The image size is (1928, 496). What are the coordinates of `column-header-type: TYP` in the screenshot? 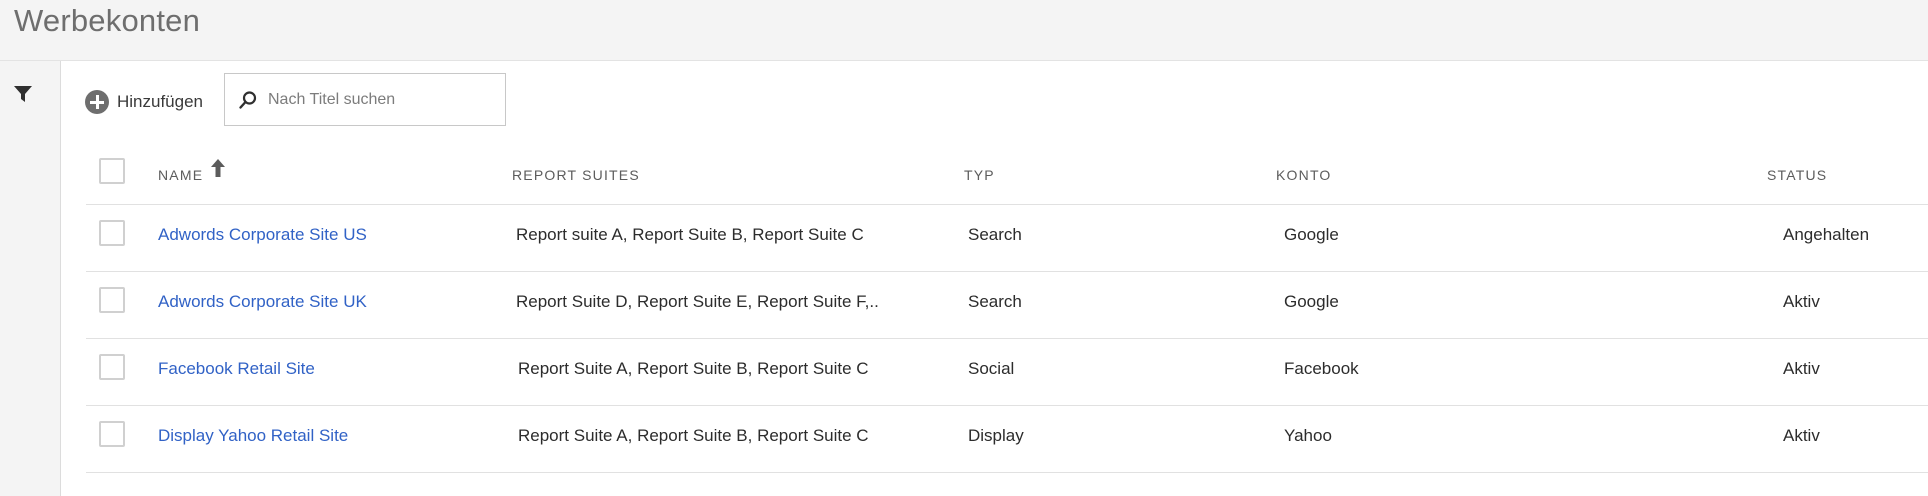 It's located at (979, 175).